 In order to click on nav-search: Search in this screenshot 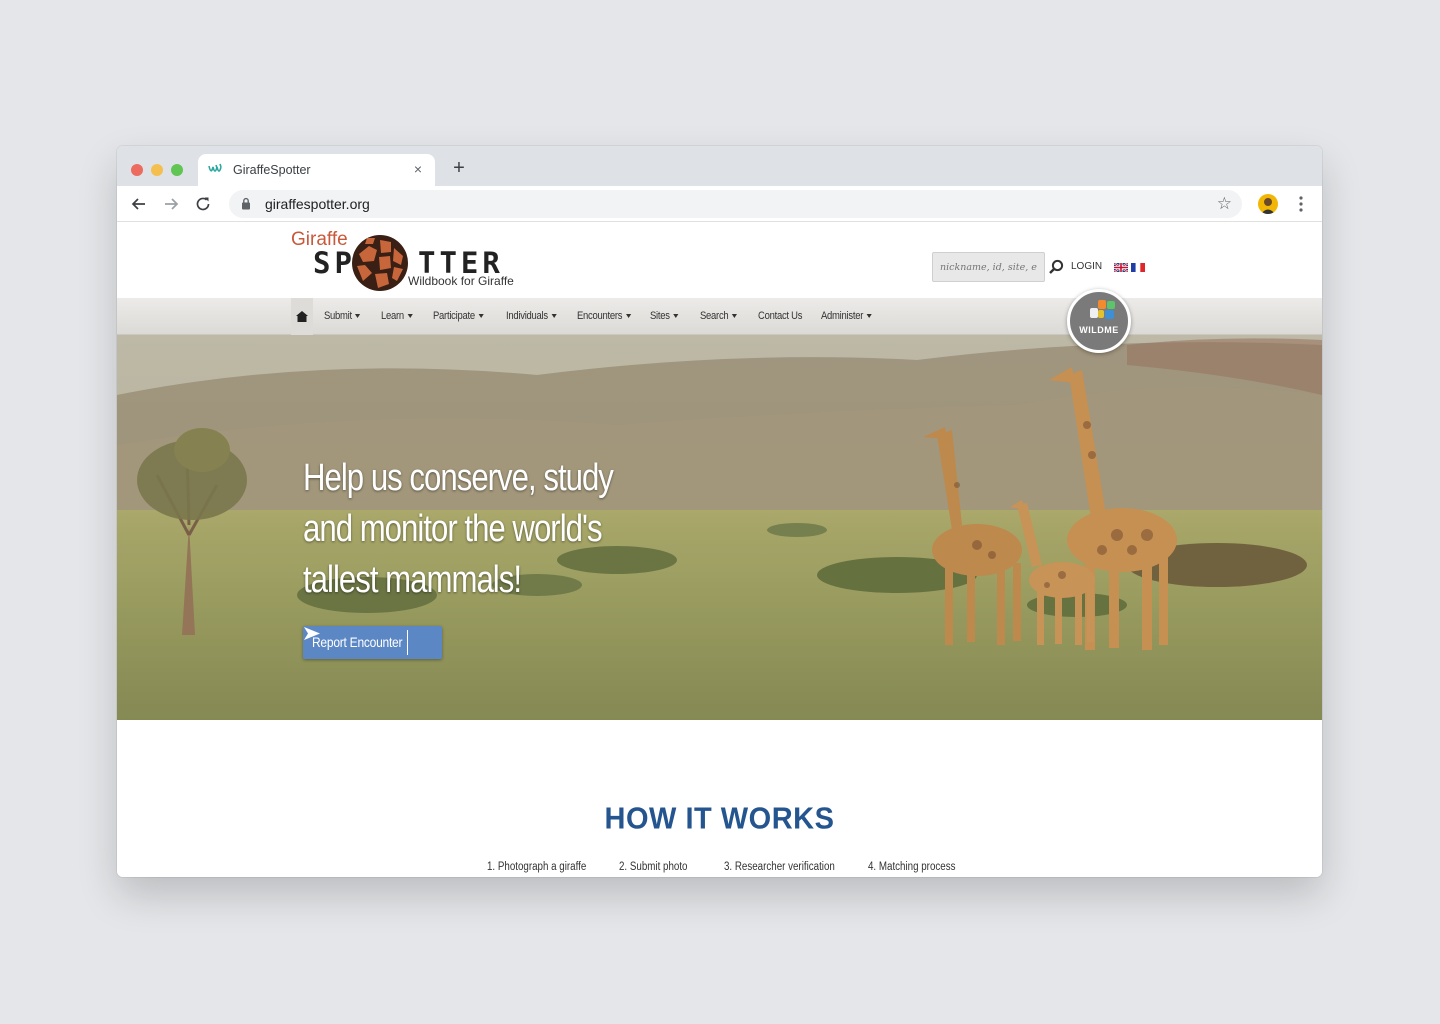, I will do `click(719, 316)`.